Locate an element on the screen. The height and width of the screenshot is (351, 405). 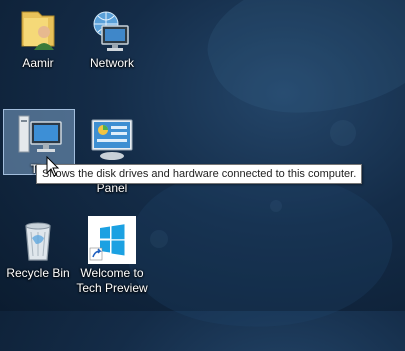
desktop-icon-recycle-bin: Recycle Bin is located at coordinates (38, 248).